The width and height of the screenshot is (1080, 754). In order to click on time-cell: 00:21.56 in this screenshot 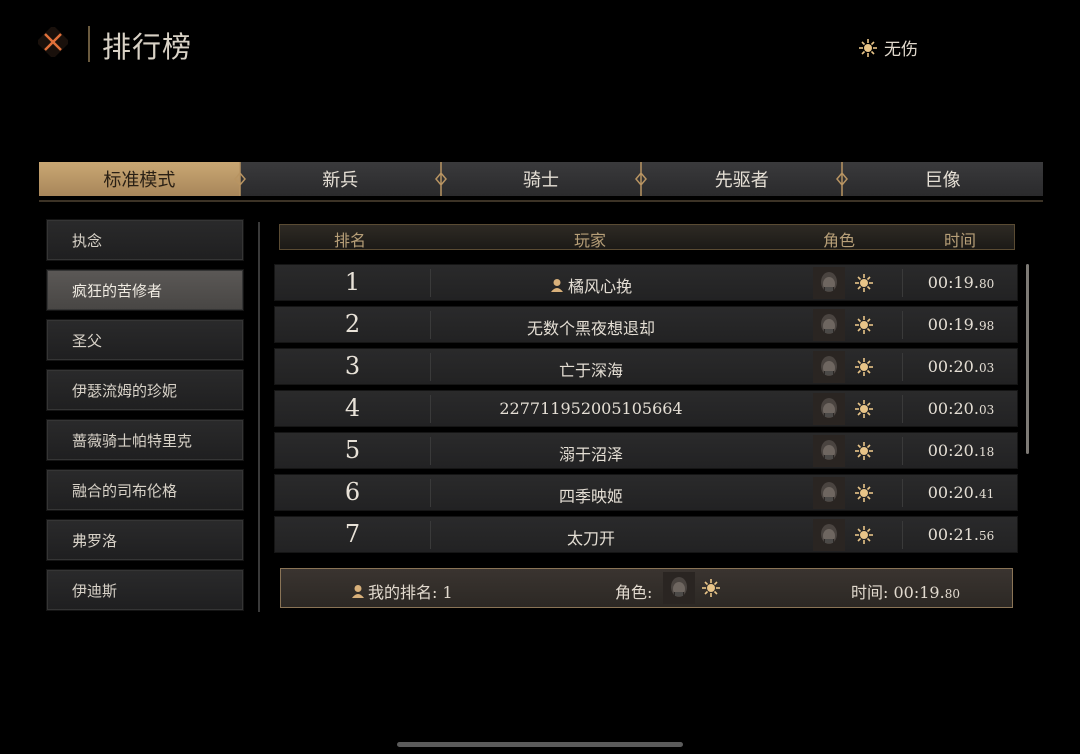, I will do `click(961, 534)`.